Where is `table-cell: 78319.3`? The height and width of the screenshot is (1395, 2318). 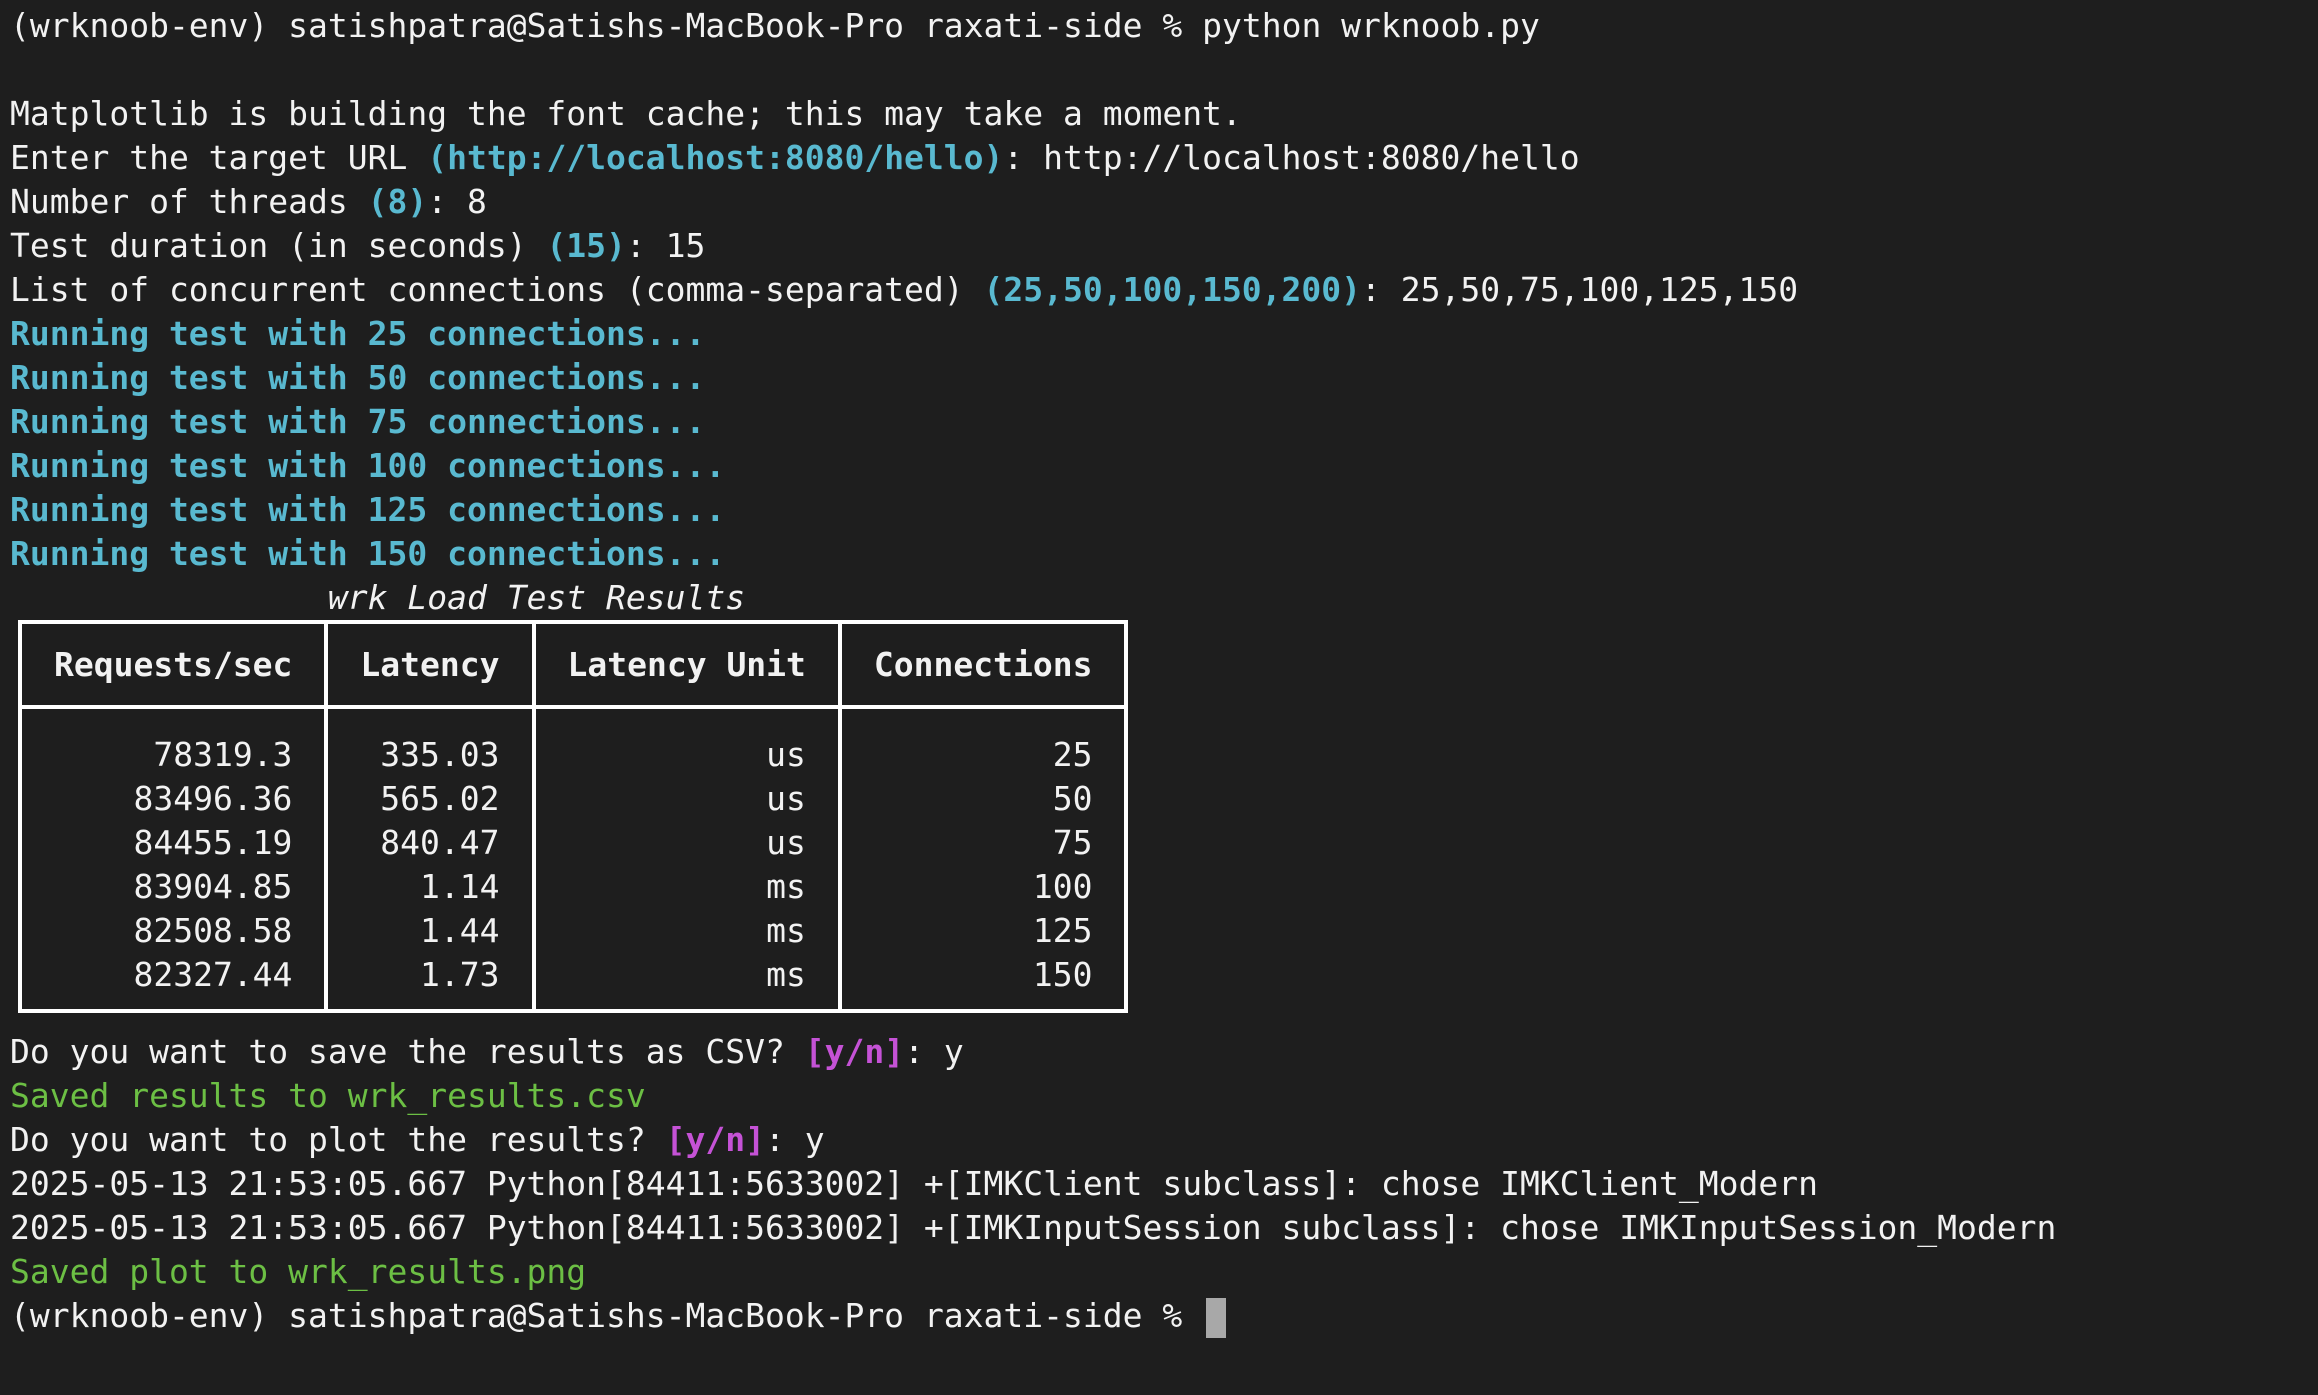
table-cell: 78319.3 is located at coordinates (173, 742).